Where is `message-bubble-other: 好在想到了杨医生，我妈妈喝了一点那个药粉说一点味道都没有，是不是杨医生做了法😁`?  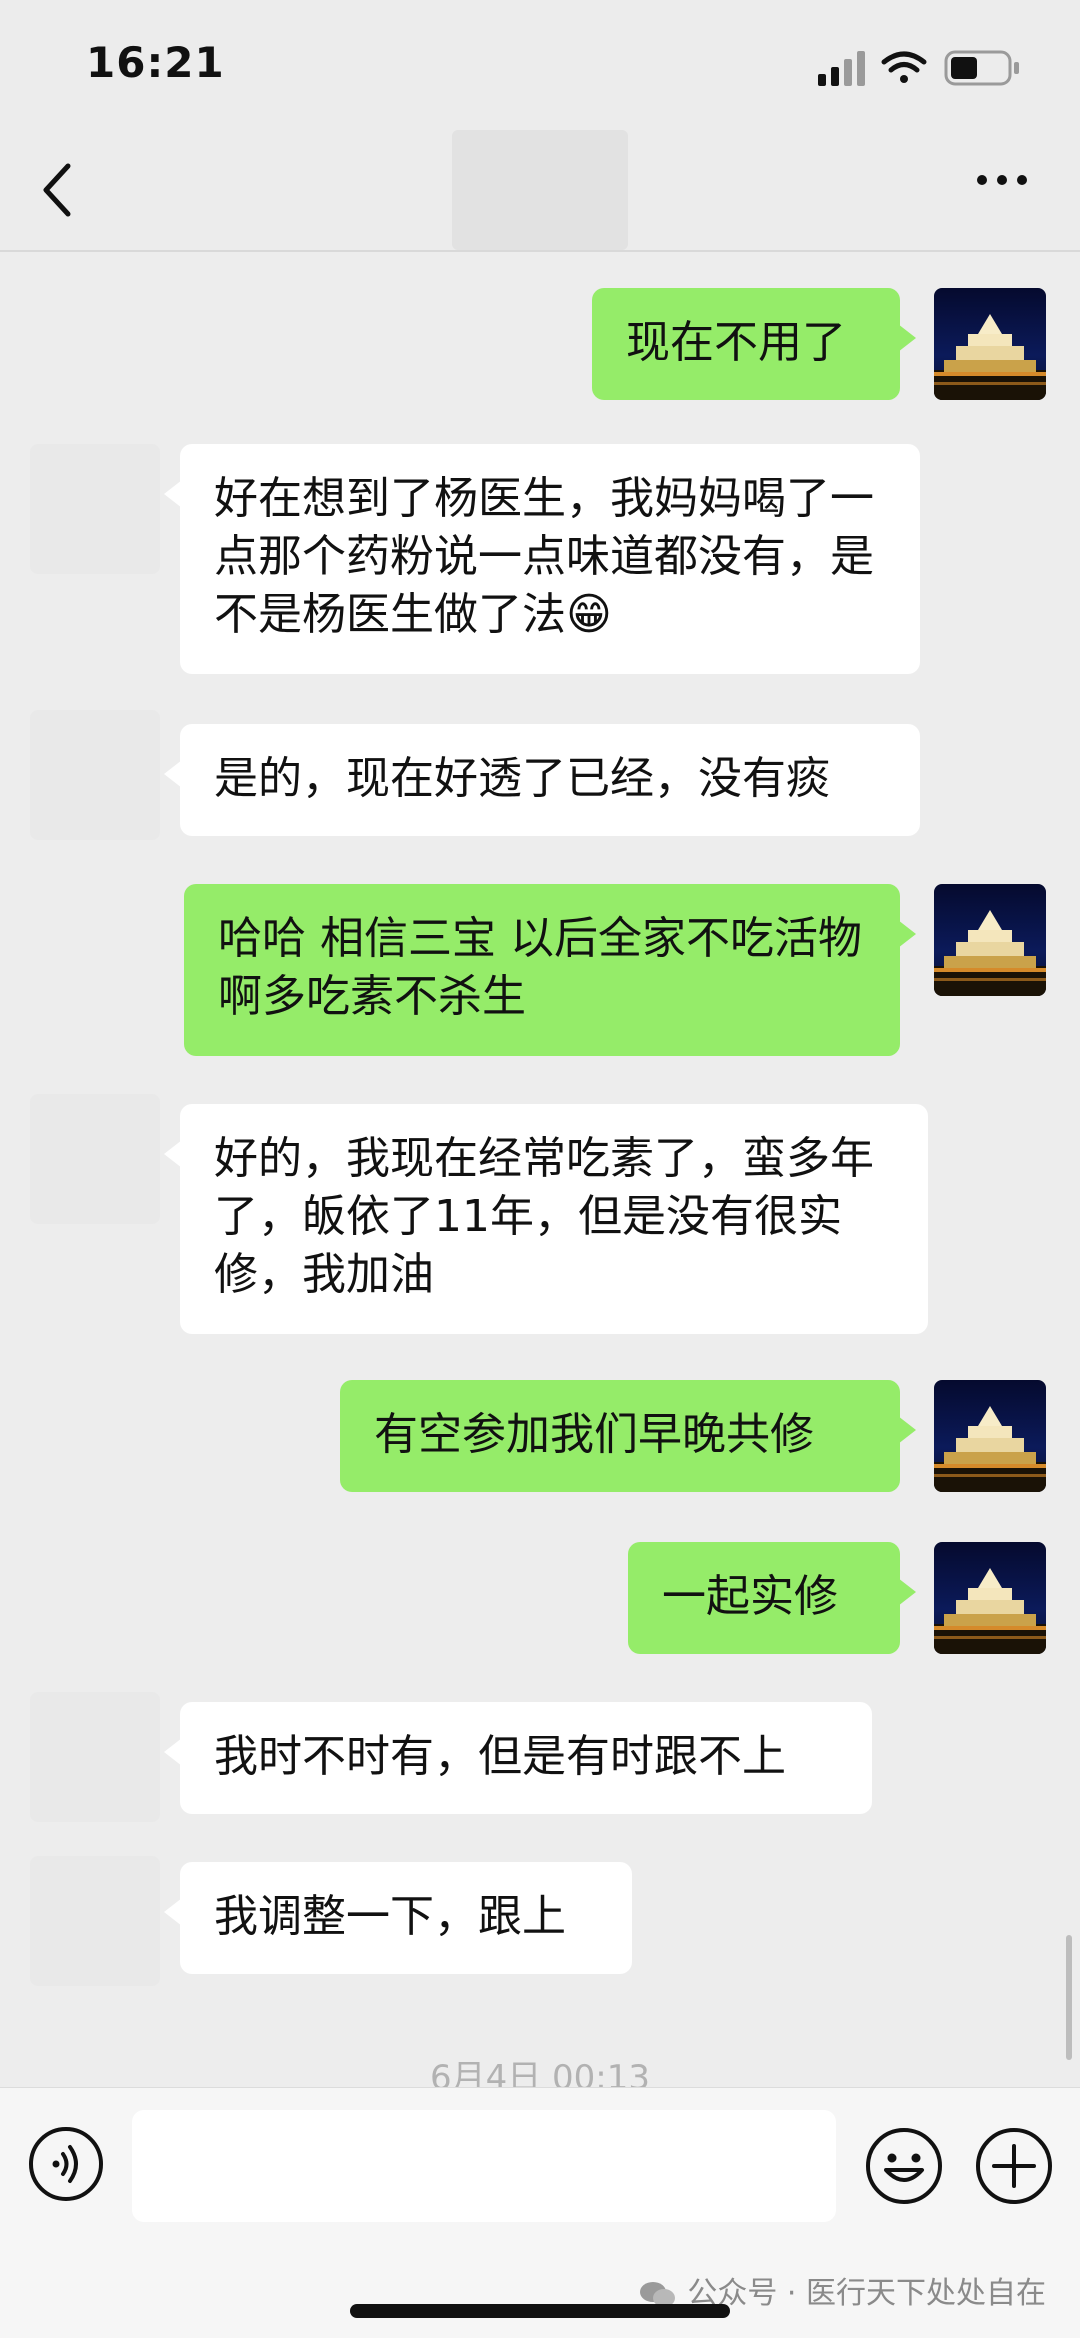
message-bubble-other: 好在想到了杨医生，我妈妈喝了一点那个药粉说一点味道都没有，是不是杨医生做了法😁 is located at coordinates (542, 559).